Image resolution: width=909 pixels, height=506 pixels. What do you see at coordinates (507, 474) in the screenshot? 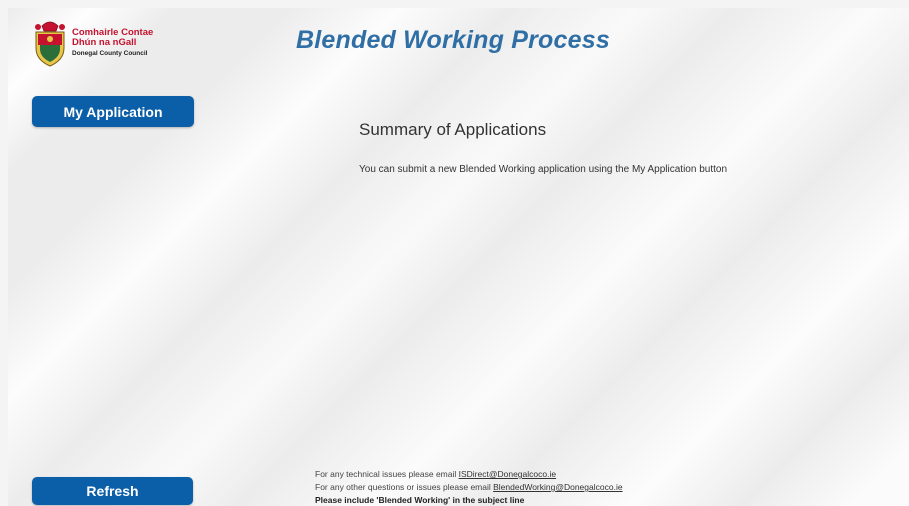
I see `technical-email-link: ISDirect@Donegalcoco.ie` at bounding box center [507, 474].